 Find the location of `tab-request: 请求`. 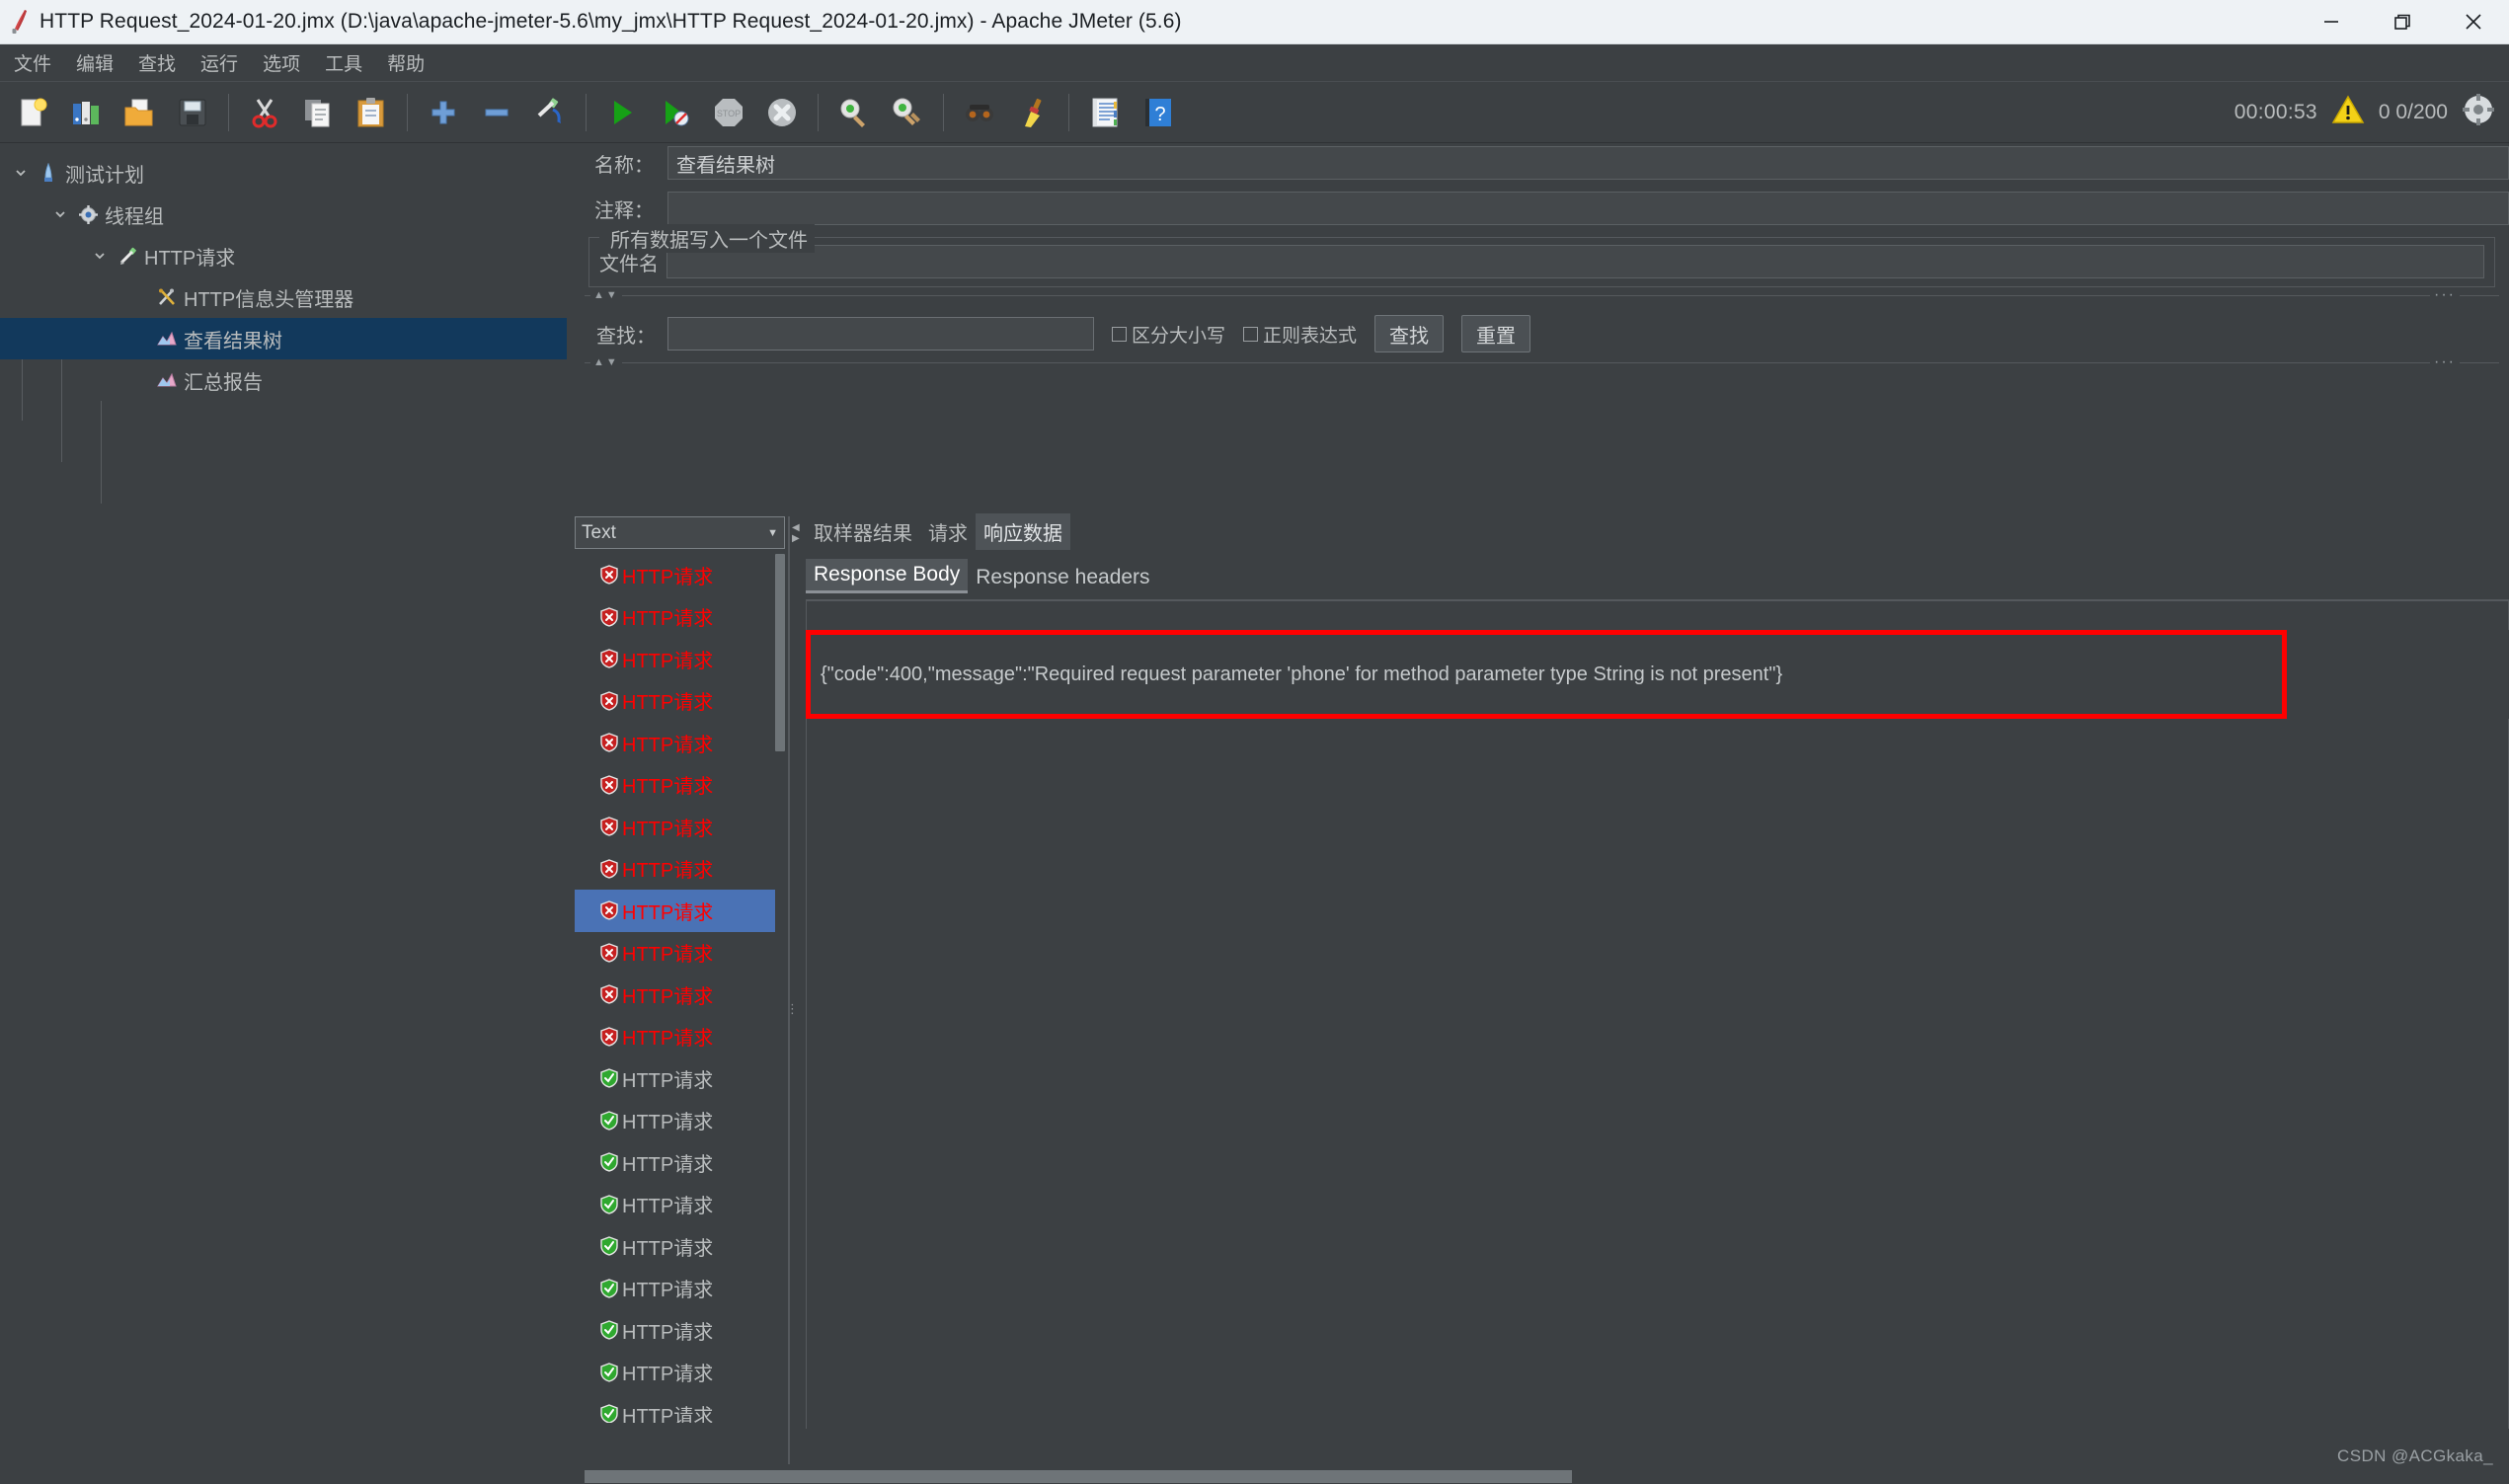

tab-request: 请求 is located at coordinates (948, 531).